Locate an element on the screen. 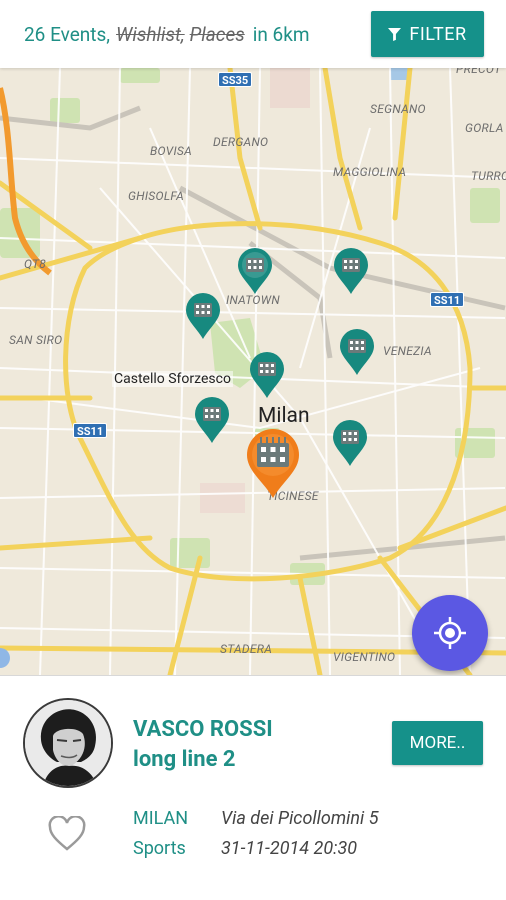 The width and height of the screenshot is (506, 900). map-label-venezia: VENEZIA is located at coordinates (407, 351).